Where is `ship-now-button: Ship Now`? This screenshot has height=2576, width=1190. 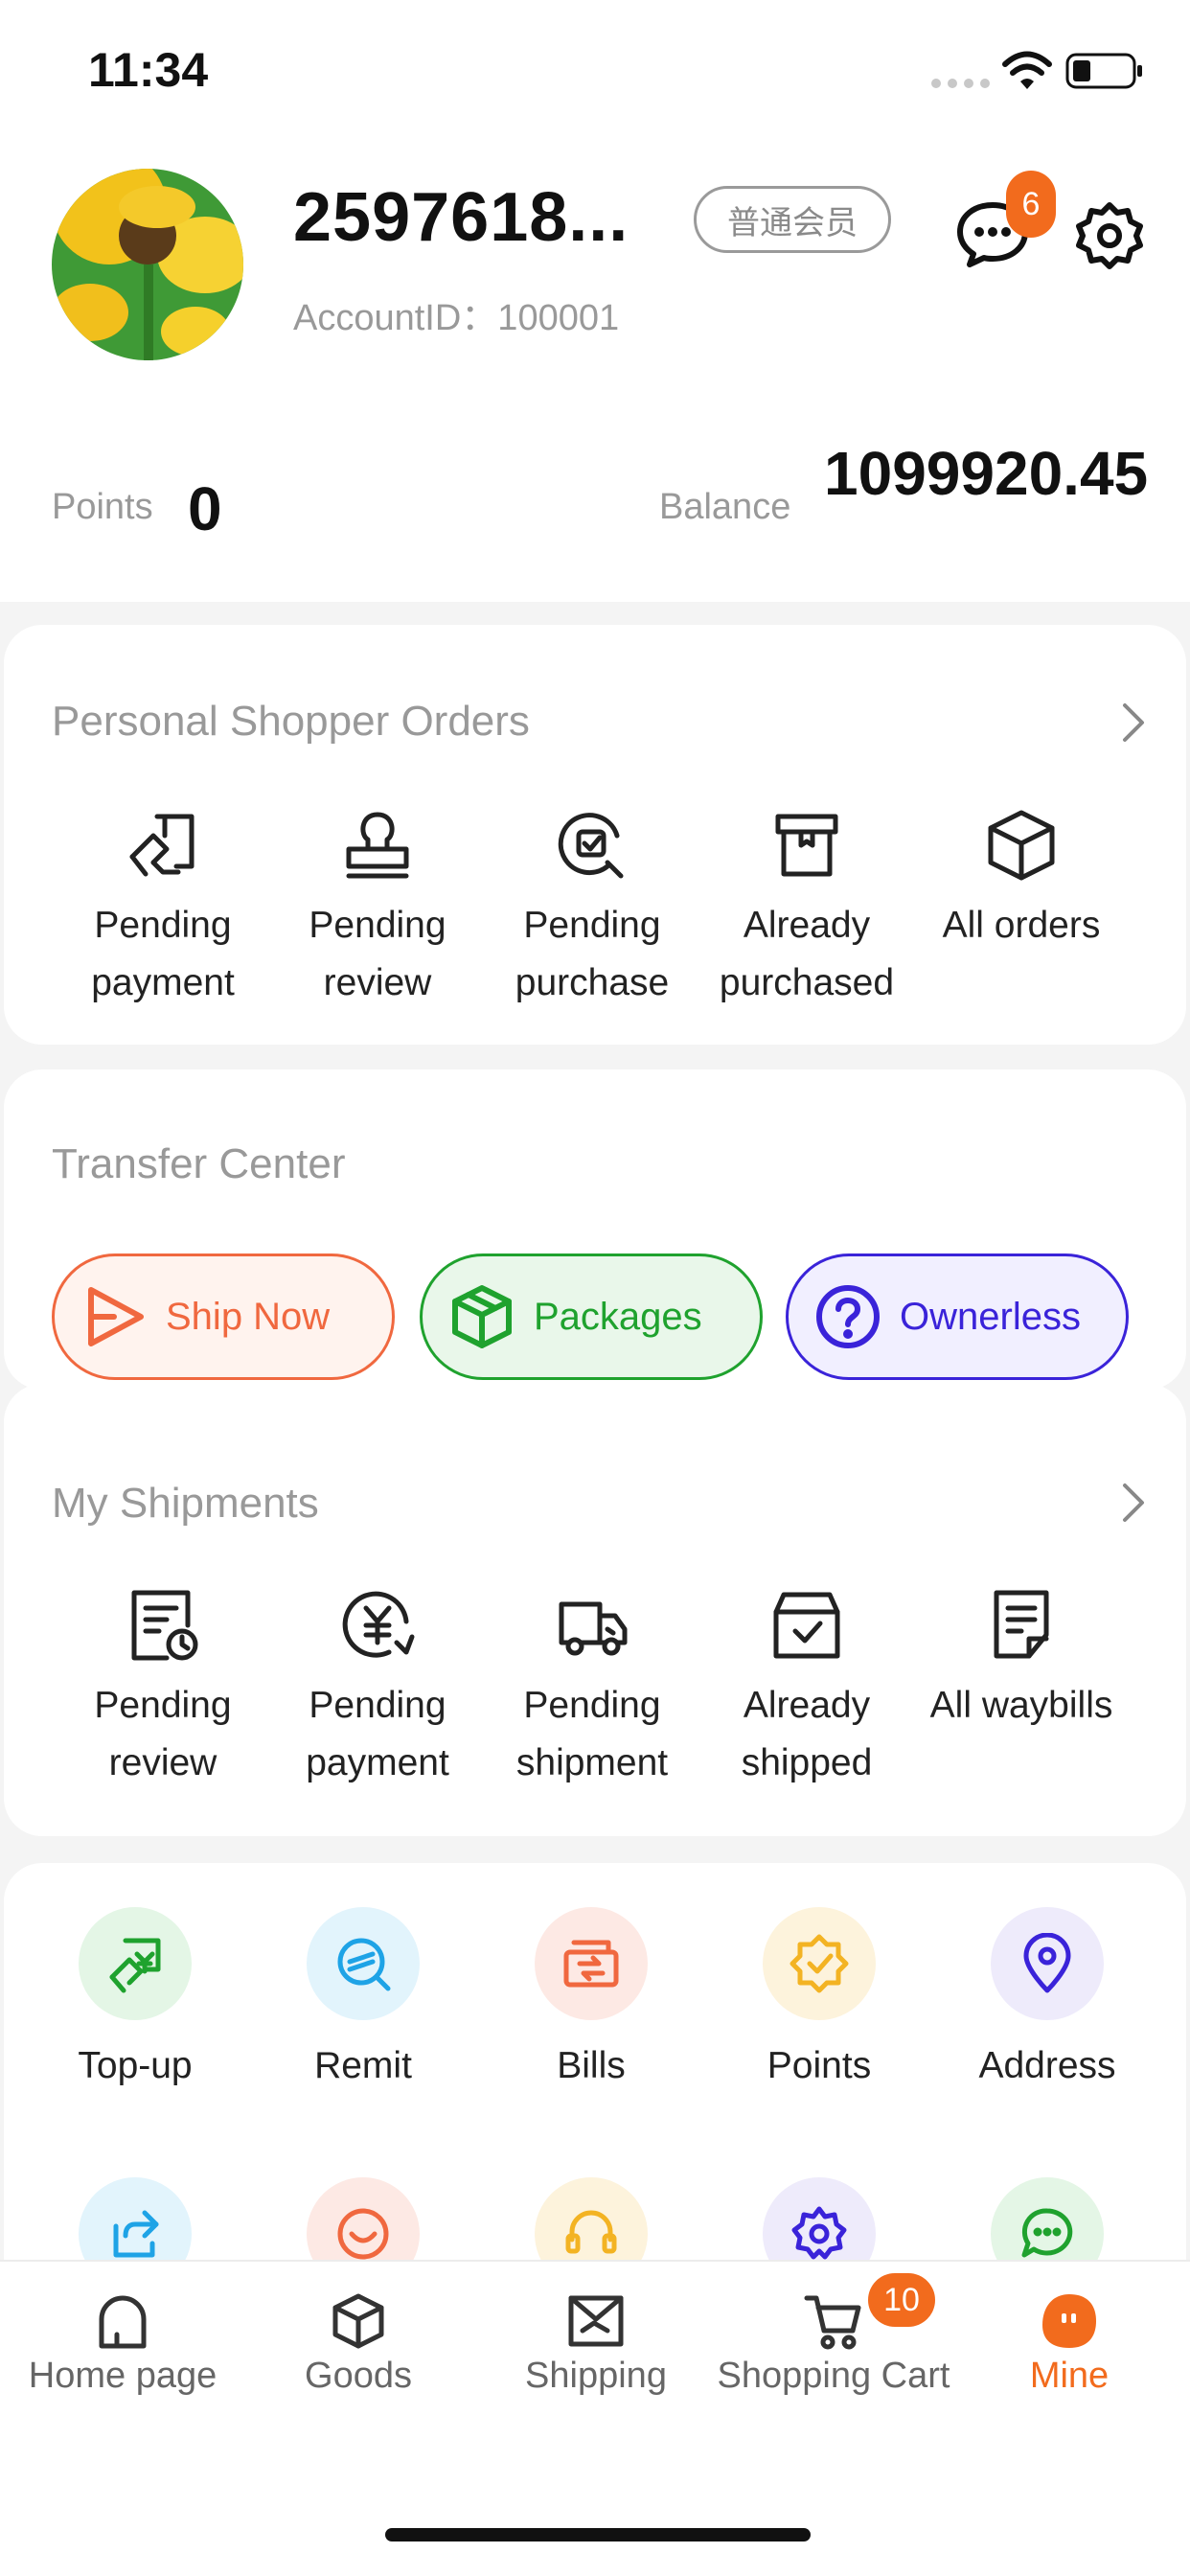 ship-now-button: Ship Now is located at coordinates (224, 1317).